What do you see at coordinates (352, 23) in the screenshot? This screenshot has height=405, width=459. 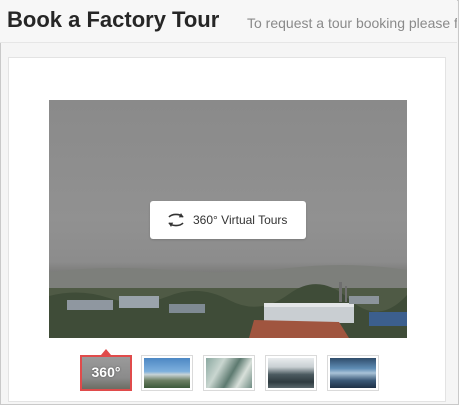 I see `page-subtitle: To request a tour booking please f` at bounding box center [352, 23].